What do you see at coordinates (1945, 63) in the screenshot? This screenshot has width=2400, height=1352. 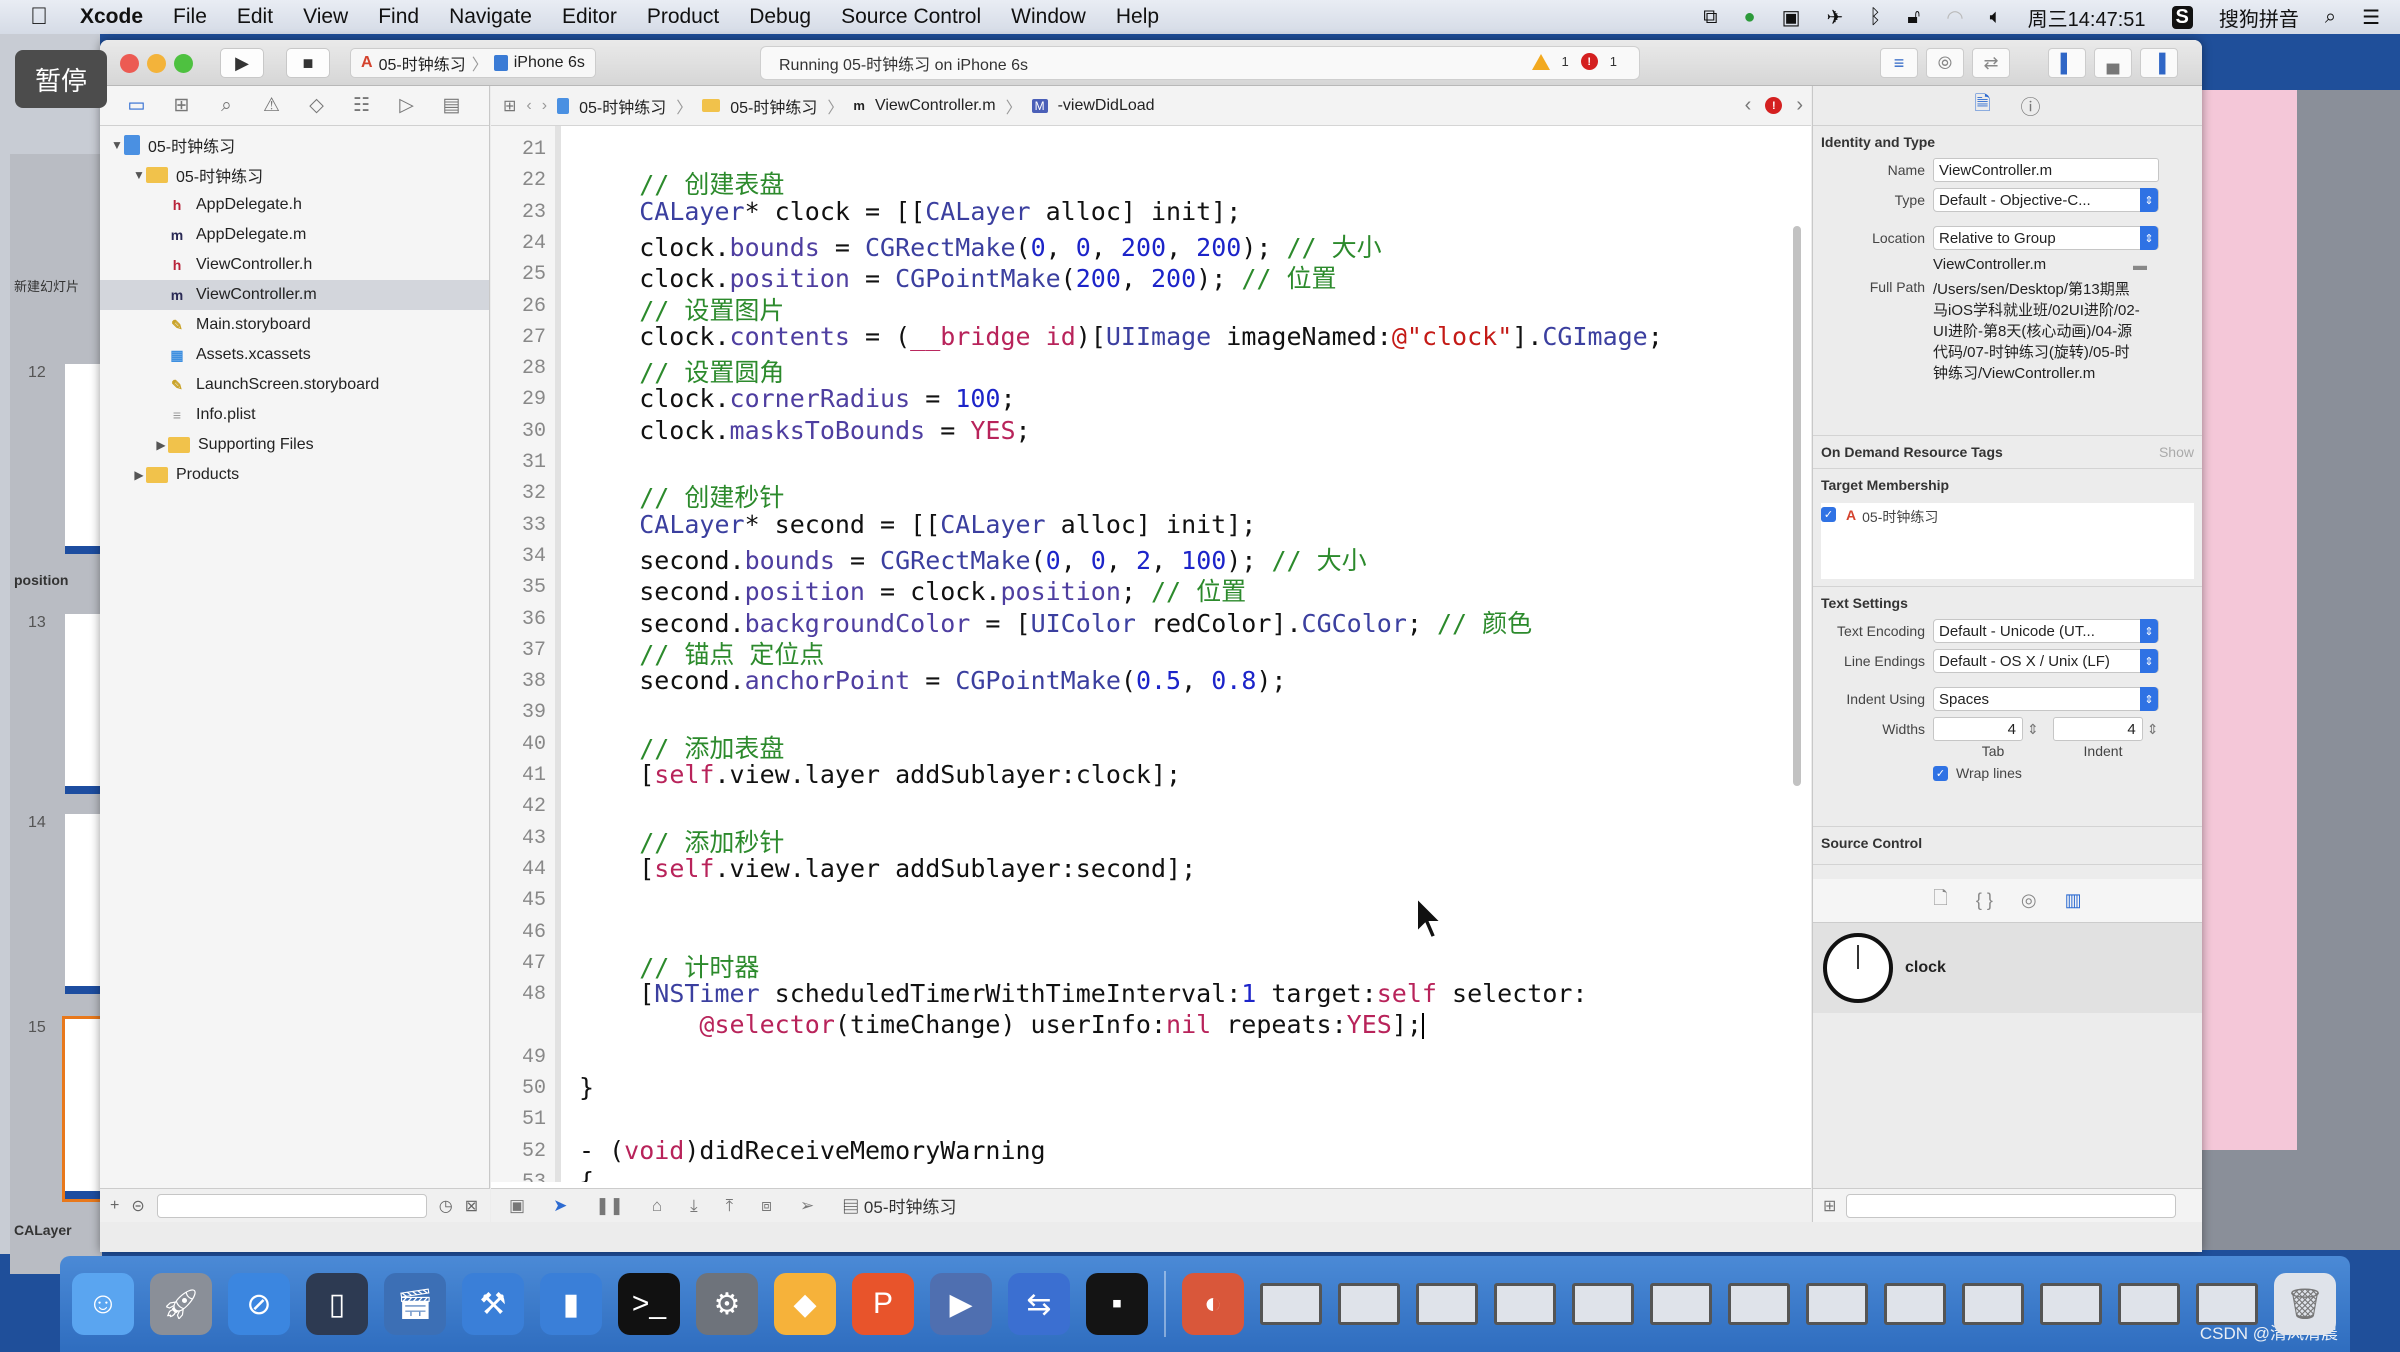 I see `assistant-editor-button: ⦾` at bounding box center [1945, 63].